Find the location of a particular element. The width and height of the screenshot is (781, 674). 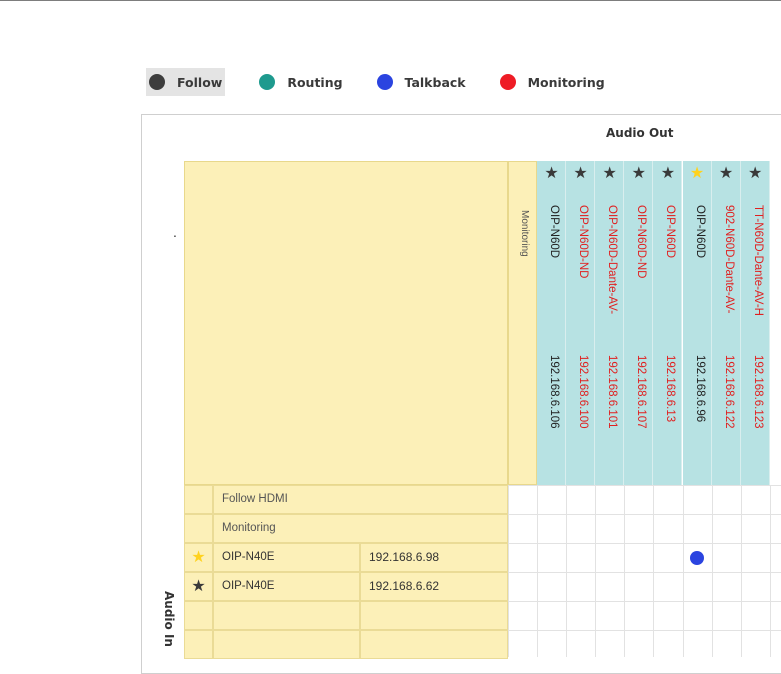

legend-item-follow: Follow is located at coordinates (186, 82).